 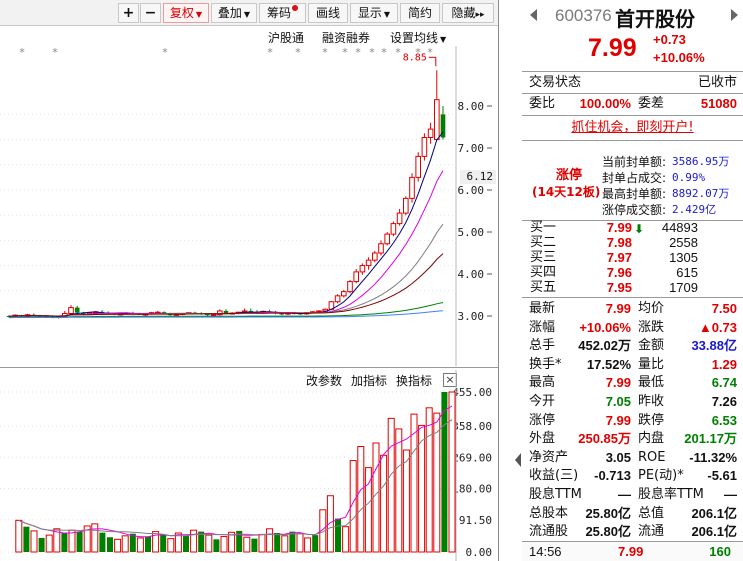 I want to click on ob-qty: 2558, so click(x=683, y=242).